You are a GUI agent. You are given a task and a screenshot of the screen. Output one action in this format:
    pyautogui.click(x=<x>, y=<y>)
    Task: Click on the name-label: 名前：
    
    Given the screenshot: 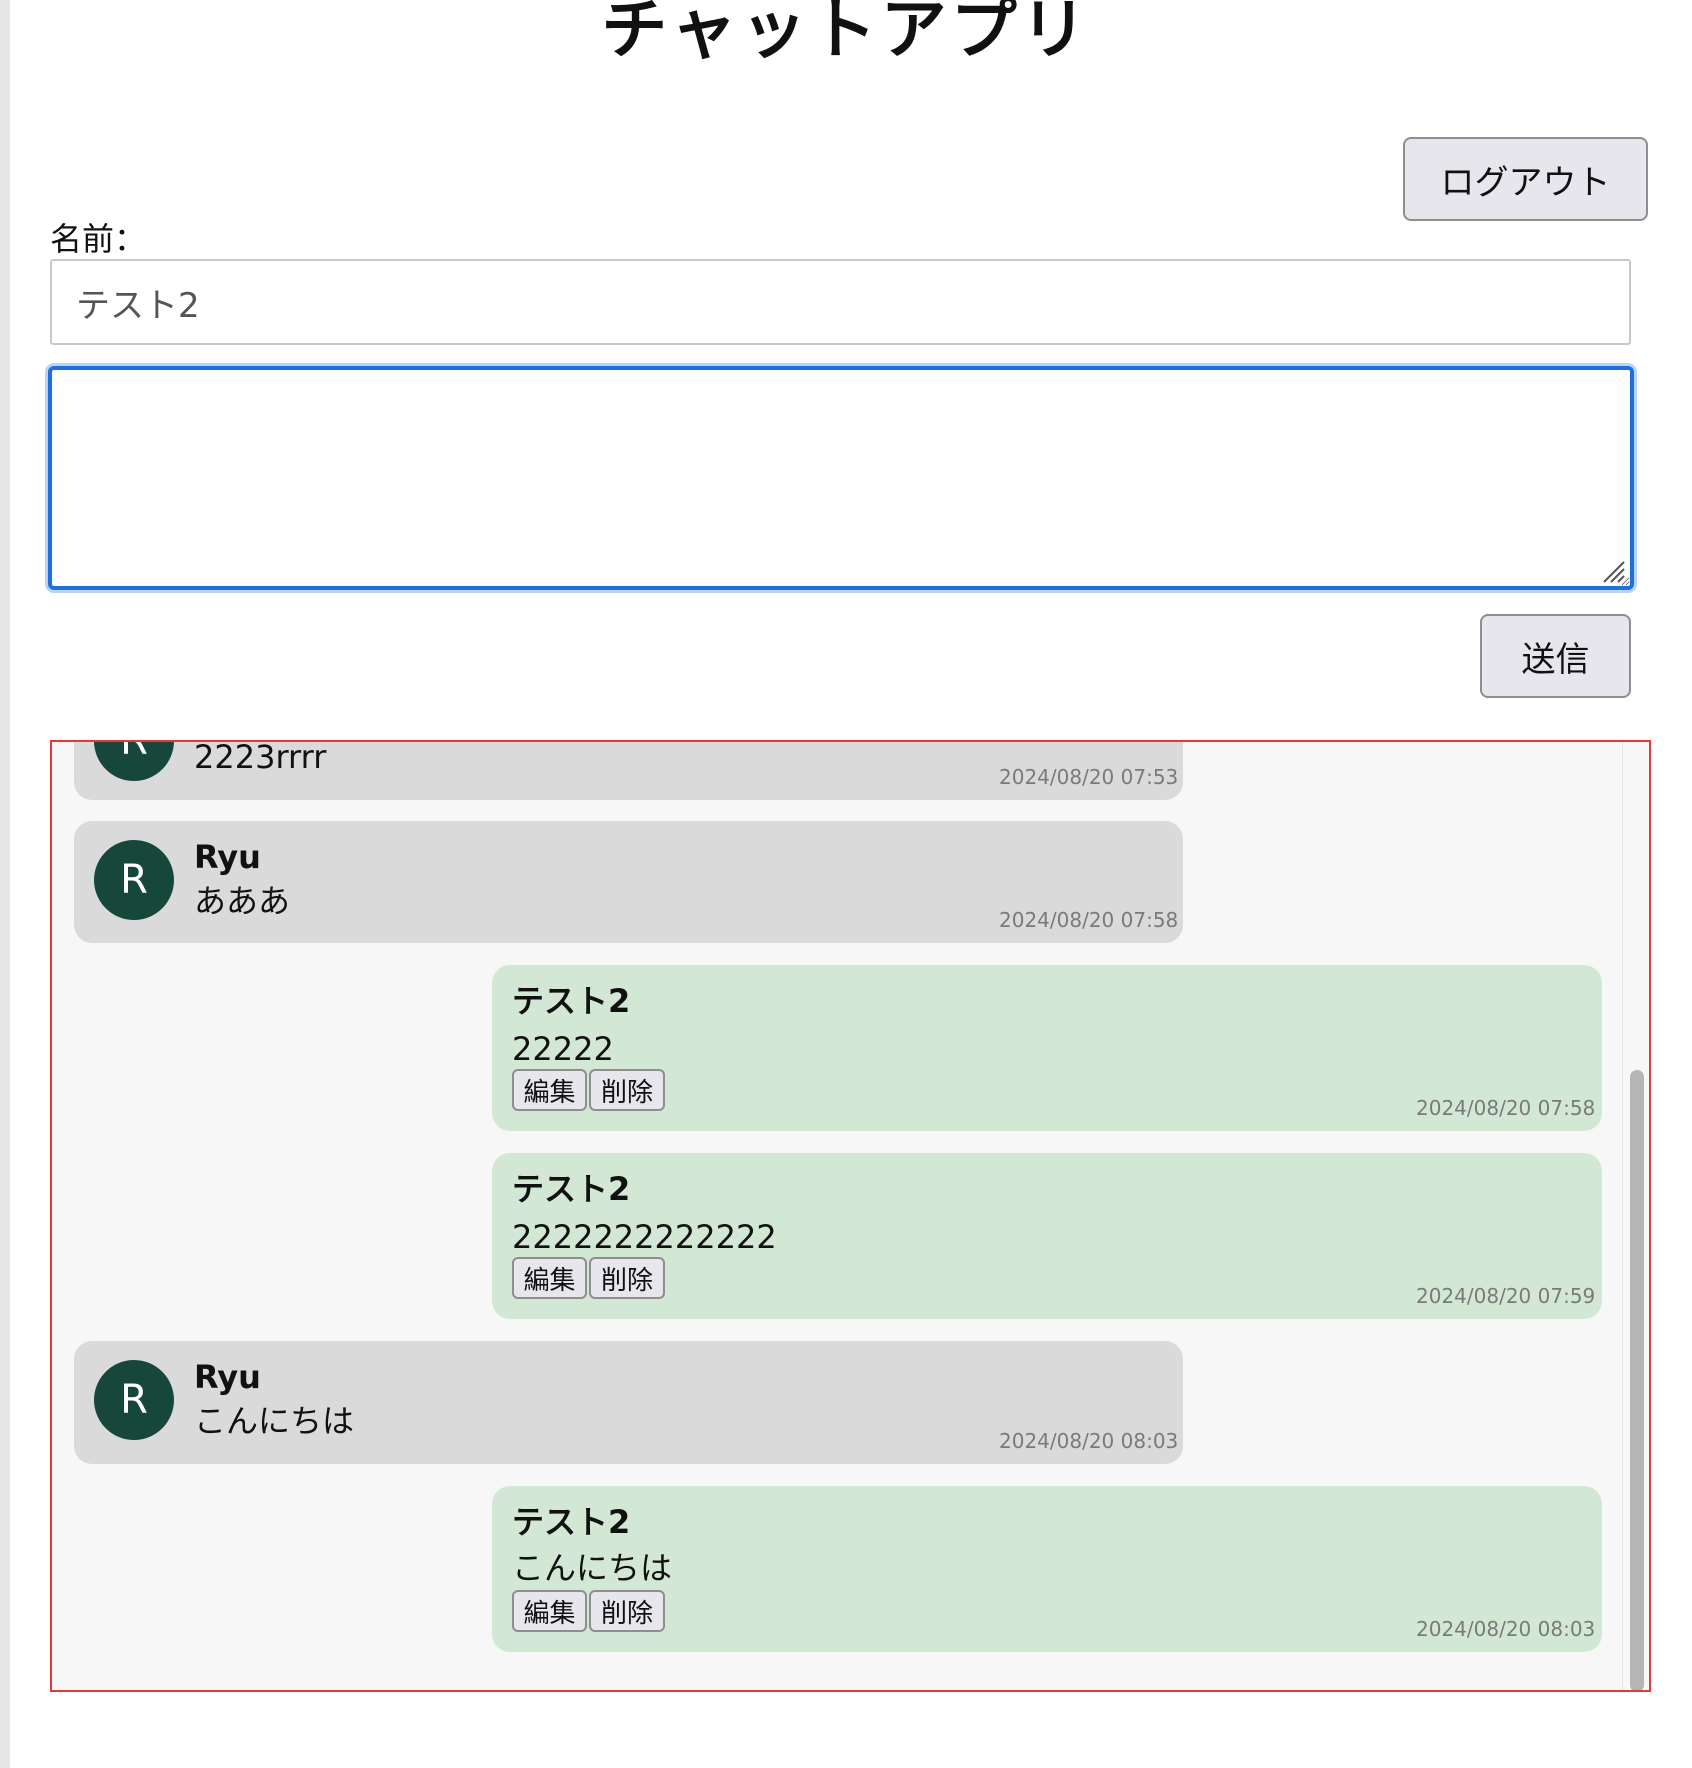 What is the action you would take?
    pyautogui.click(x=98, y=239)
    